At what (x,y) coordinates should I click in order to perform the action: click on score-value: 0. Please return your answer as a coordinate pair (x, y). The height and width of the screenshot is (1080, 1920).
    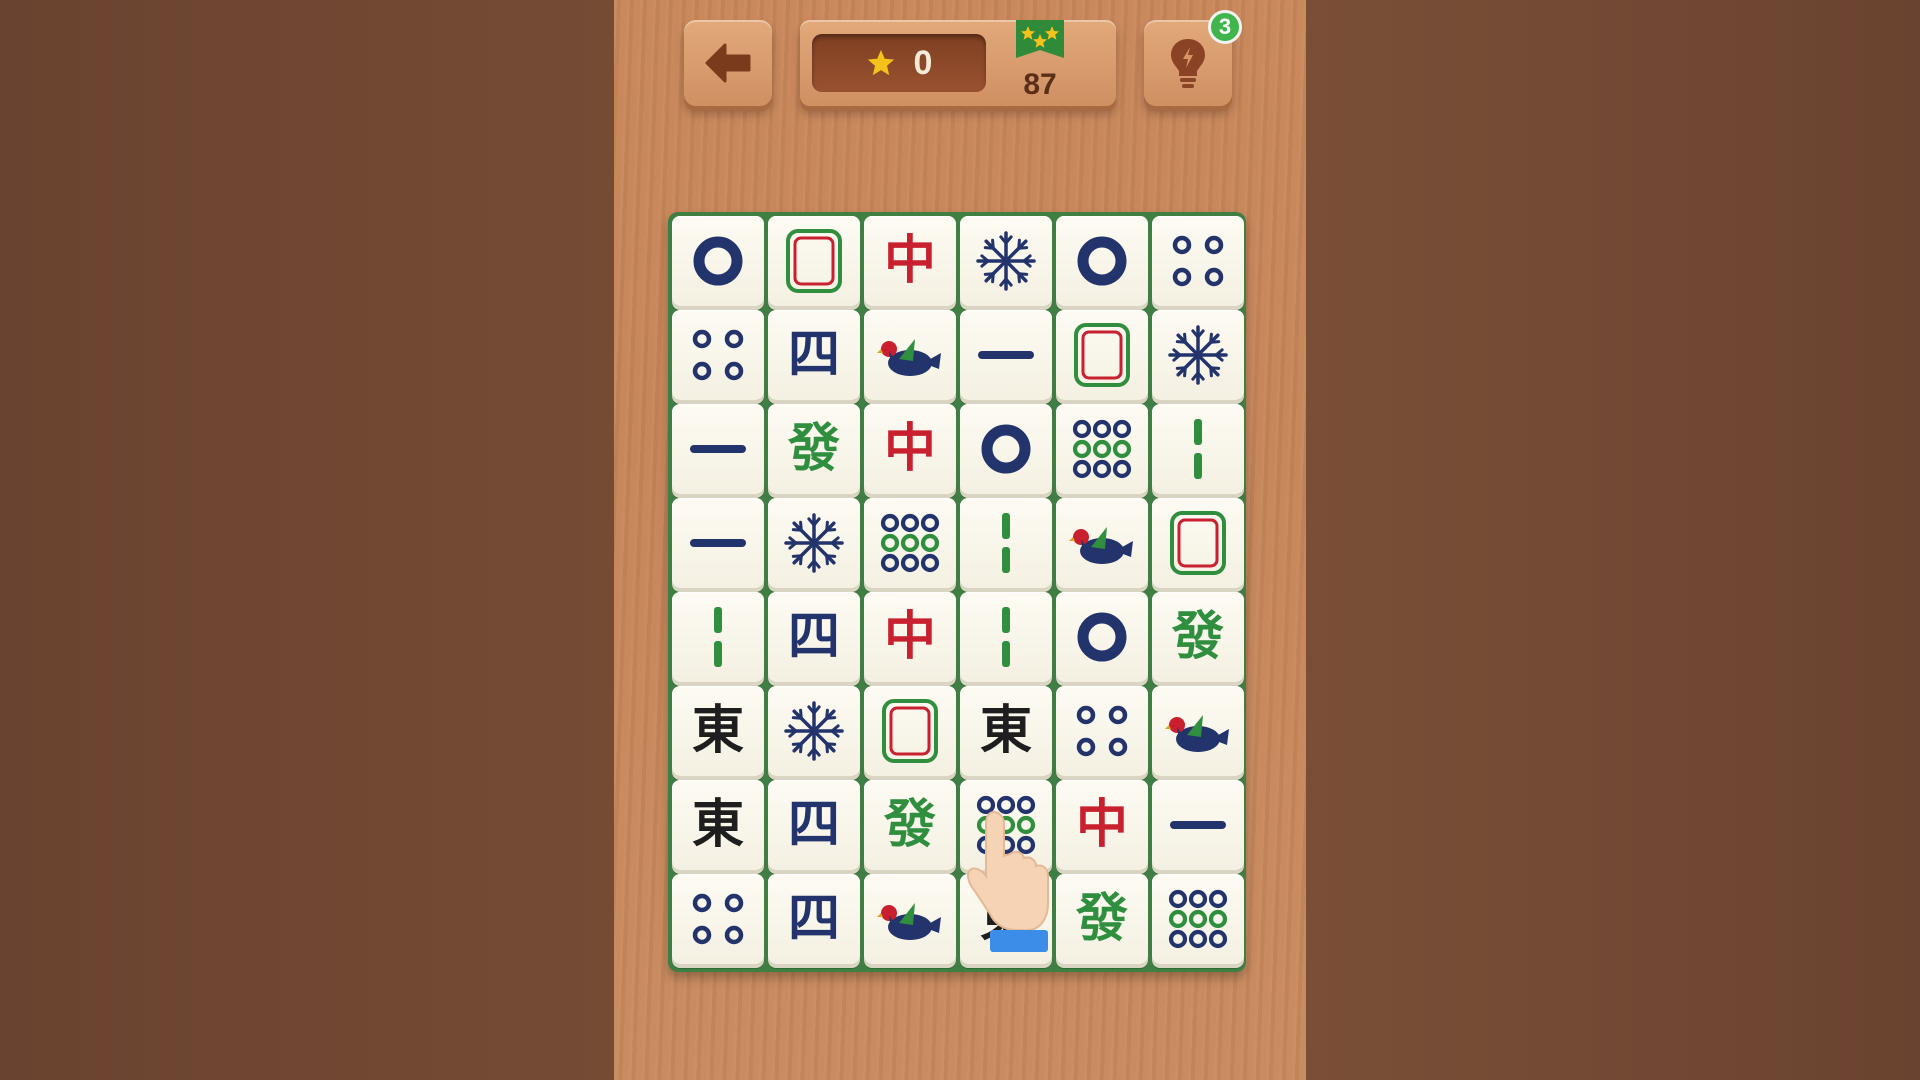
    Looking at the image, I should click on (923, 62).